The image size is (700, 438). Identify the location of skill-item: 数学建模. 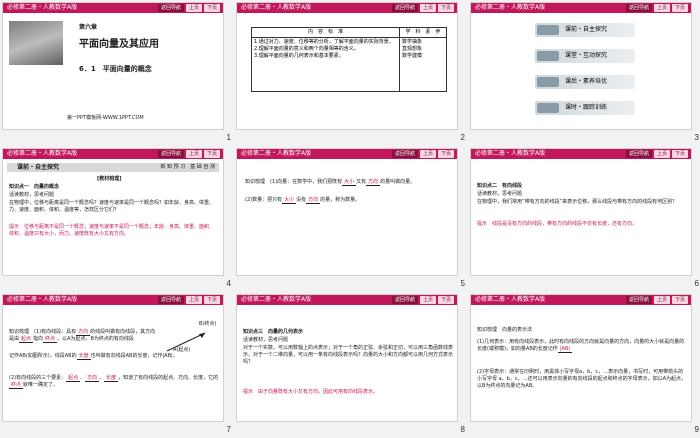
(412, 56).